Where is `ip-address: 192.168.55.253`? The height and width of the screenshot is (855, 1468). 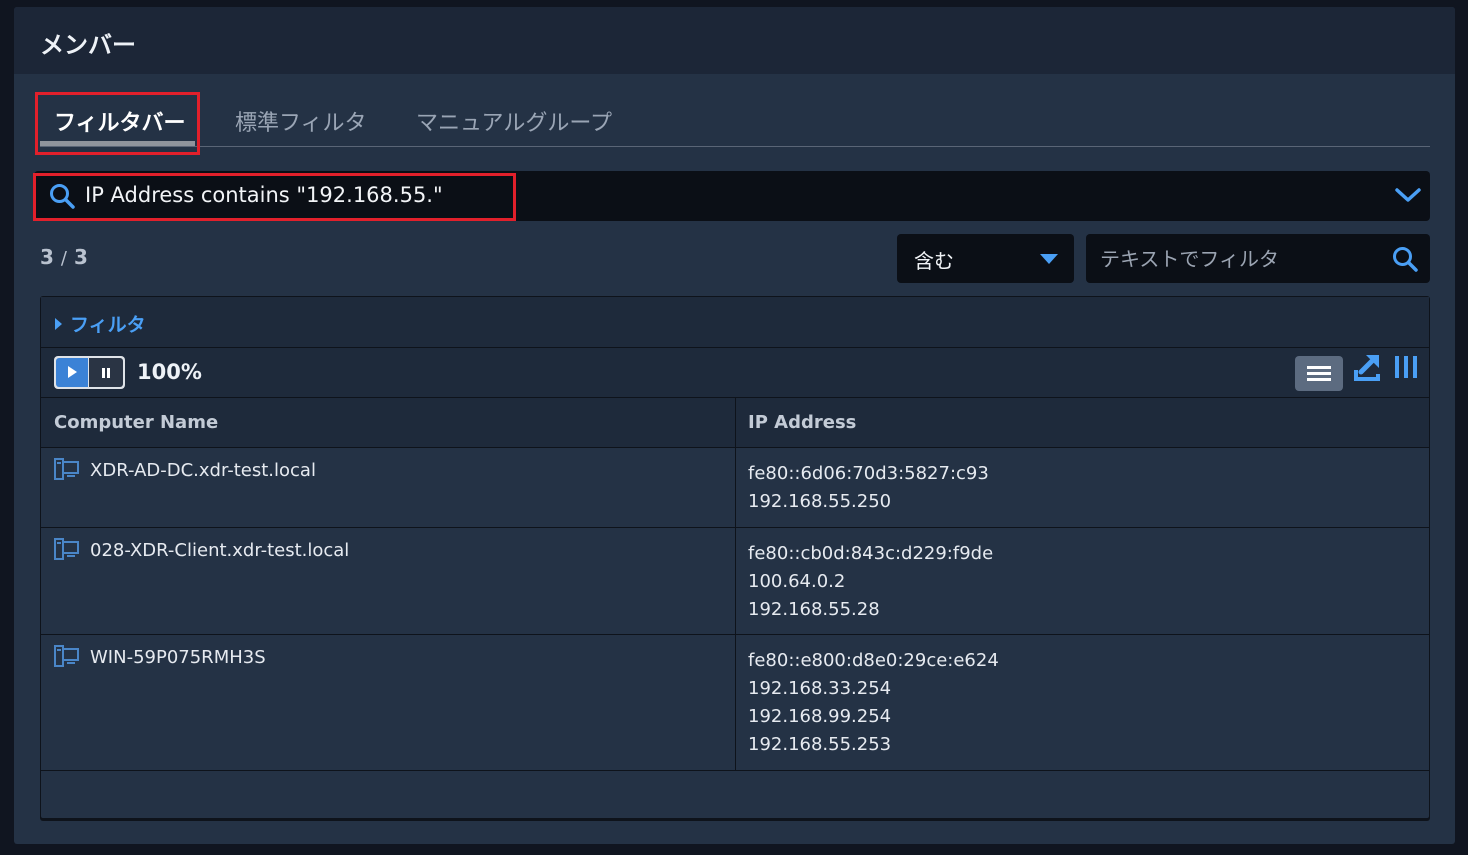 ip-address: 192.168.55.253 is located at coordinates (820, 744).